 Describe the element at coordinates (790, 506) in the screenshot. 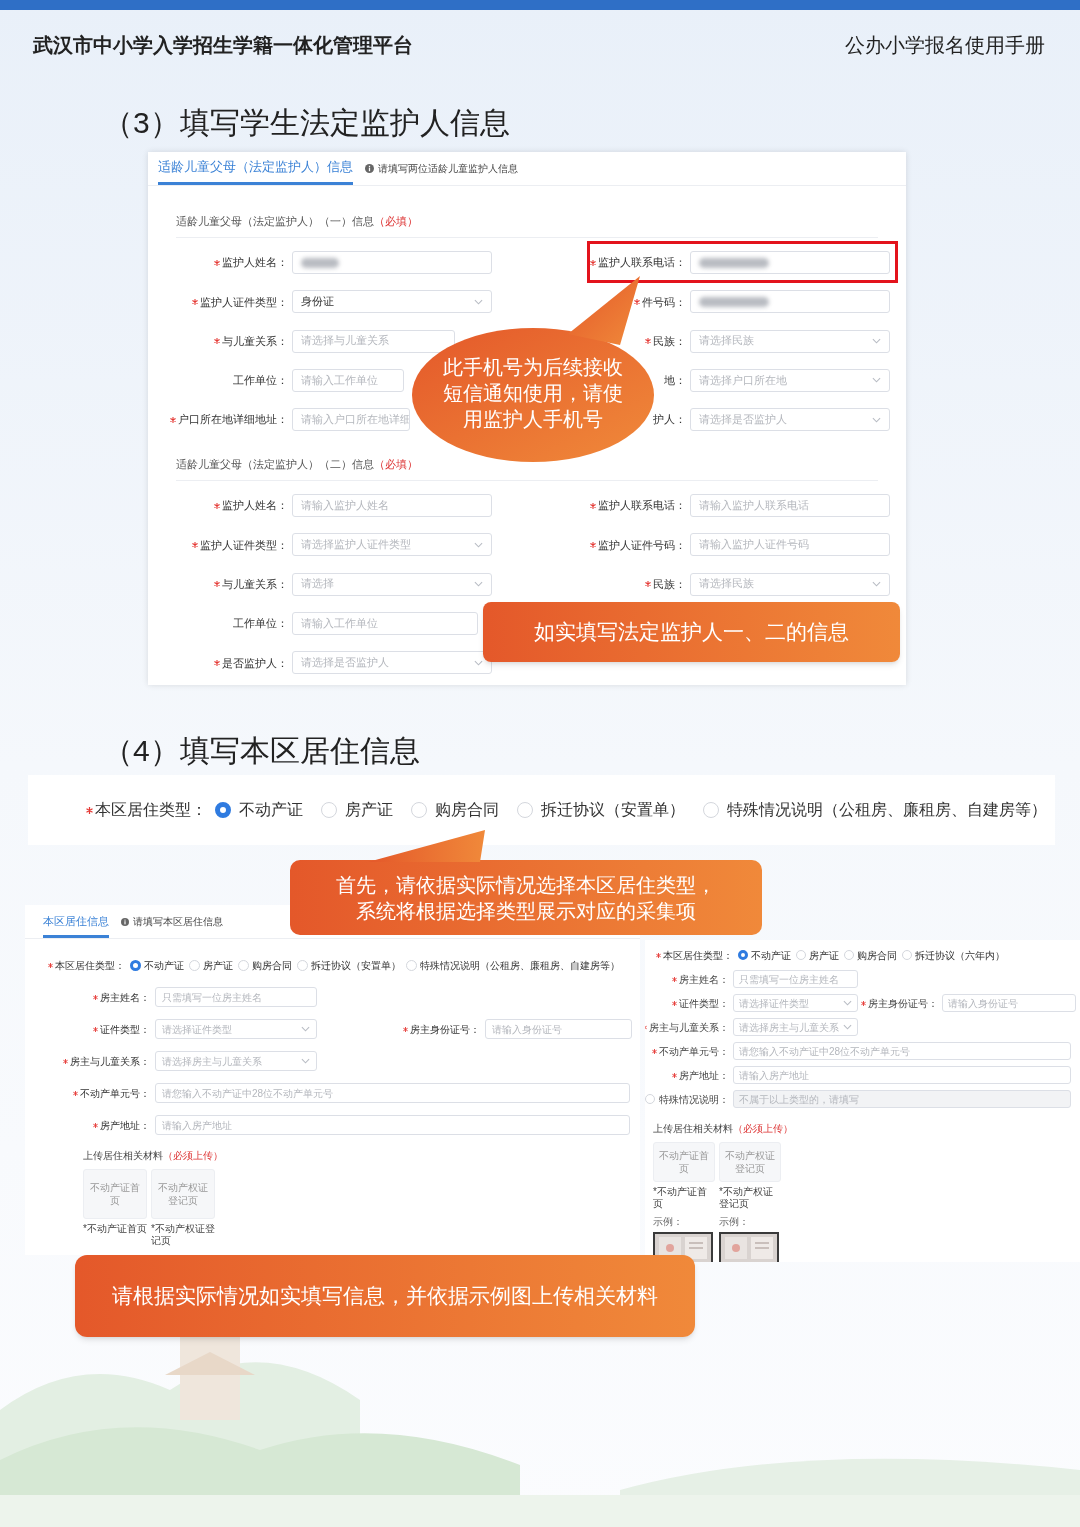

I see `input-field: 请输入监护人联系电话` at that location.